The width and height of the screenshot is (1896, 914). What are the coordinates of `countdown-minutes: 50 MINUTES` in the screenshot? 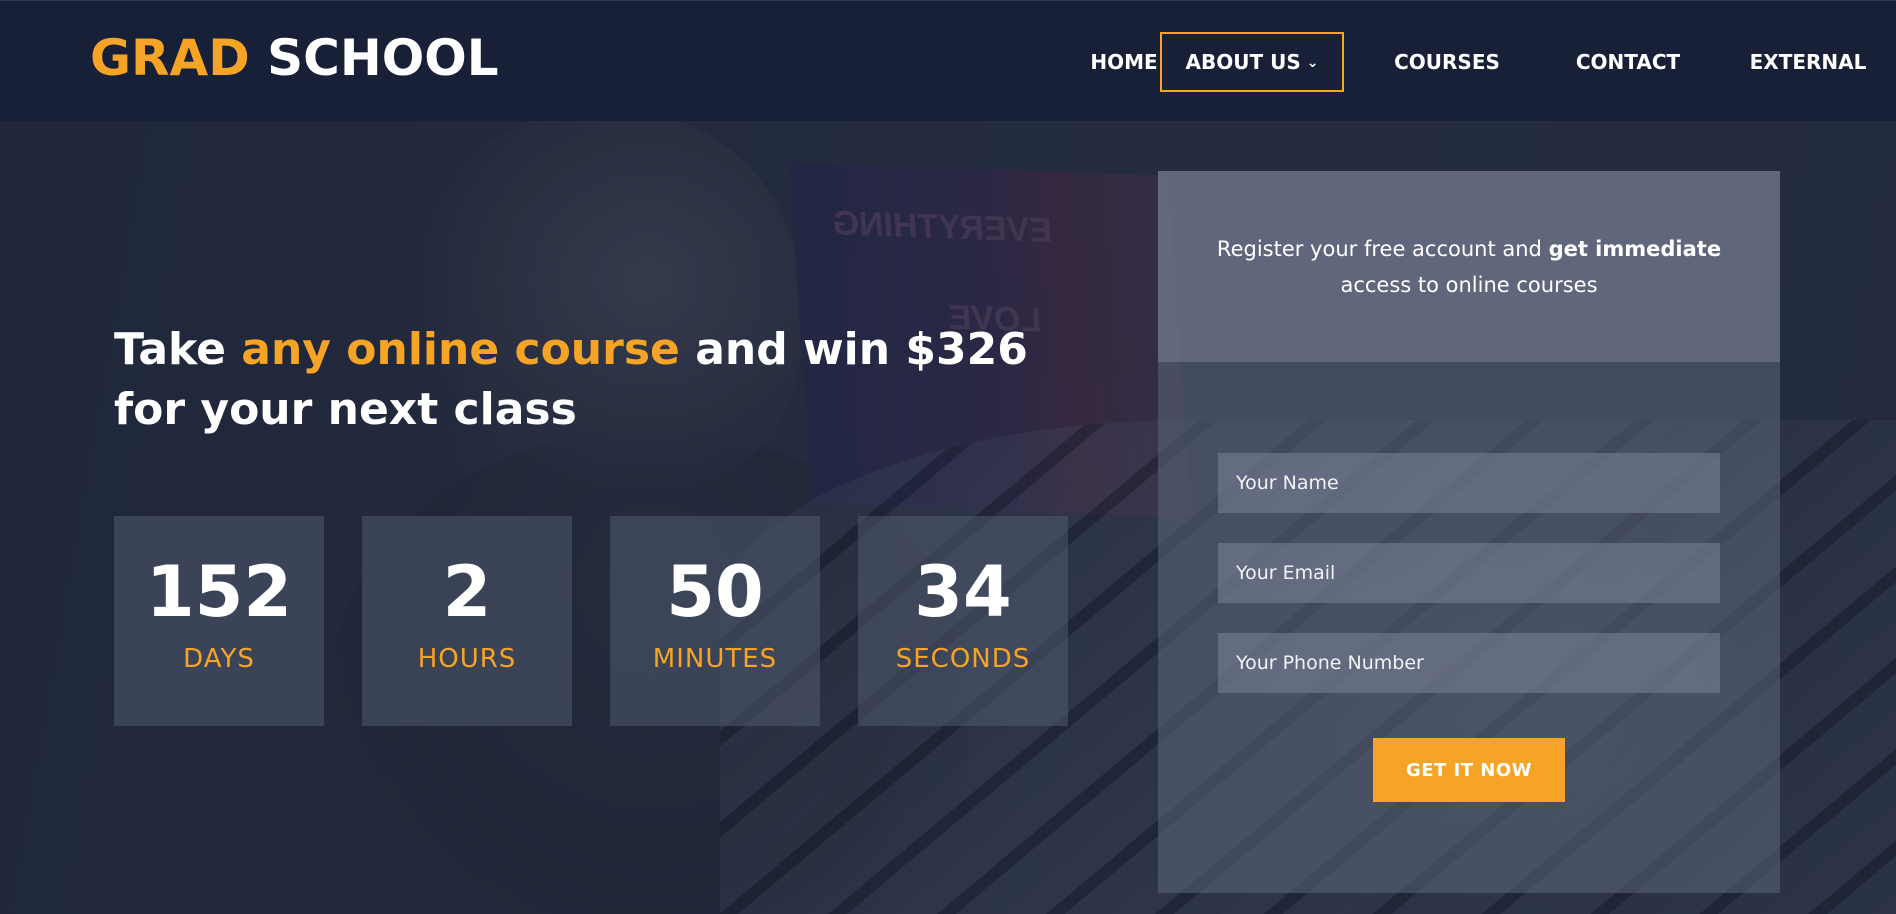 It's located at (715, 621).